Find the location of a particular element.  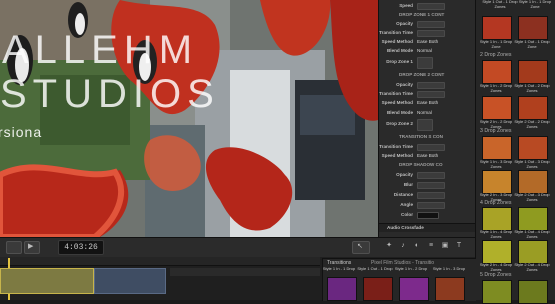

thumb-label: Style 1 Out - 1 Drop Zones is located at coordinates (500, 4).